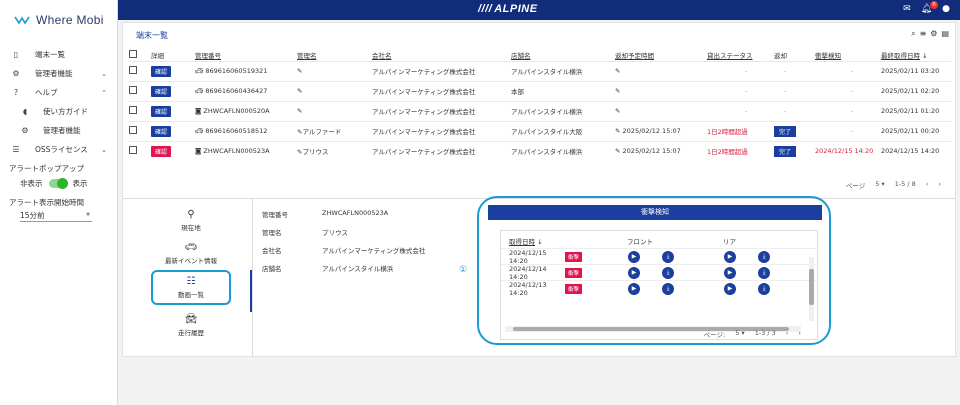 The image size is (960, 405). I want to click on store: 本部, so click(563, 90).